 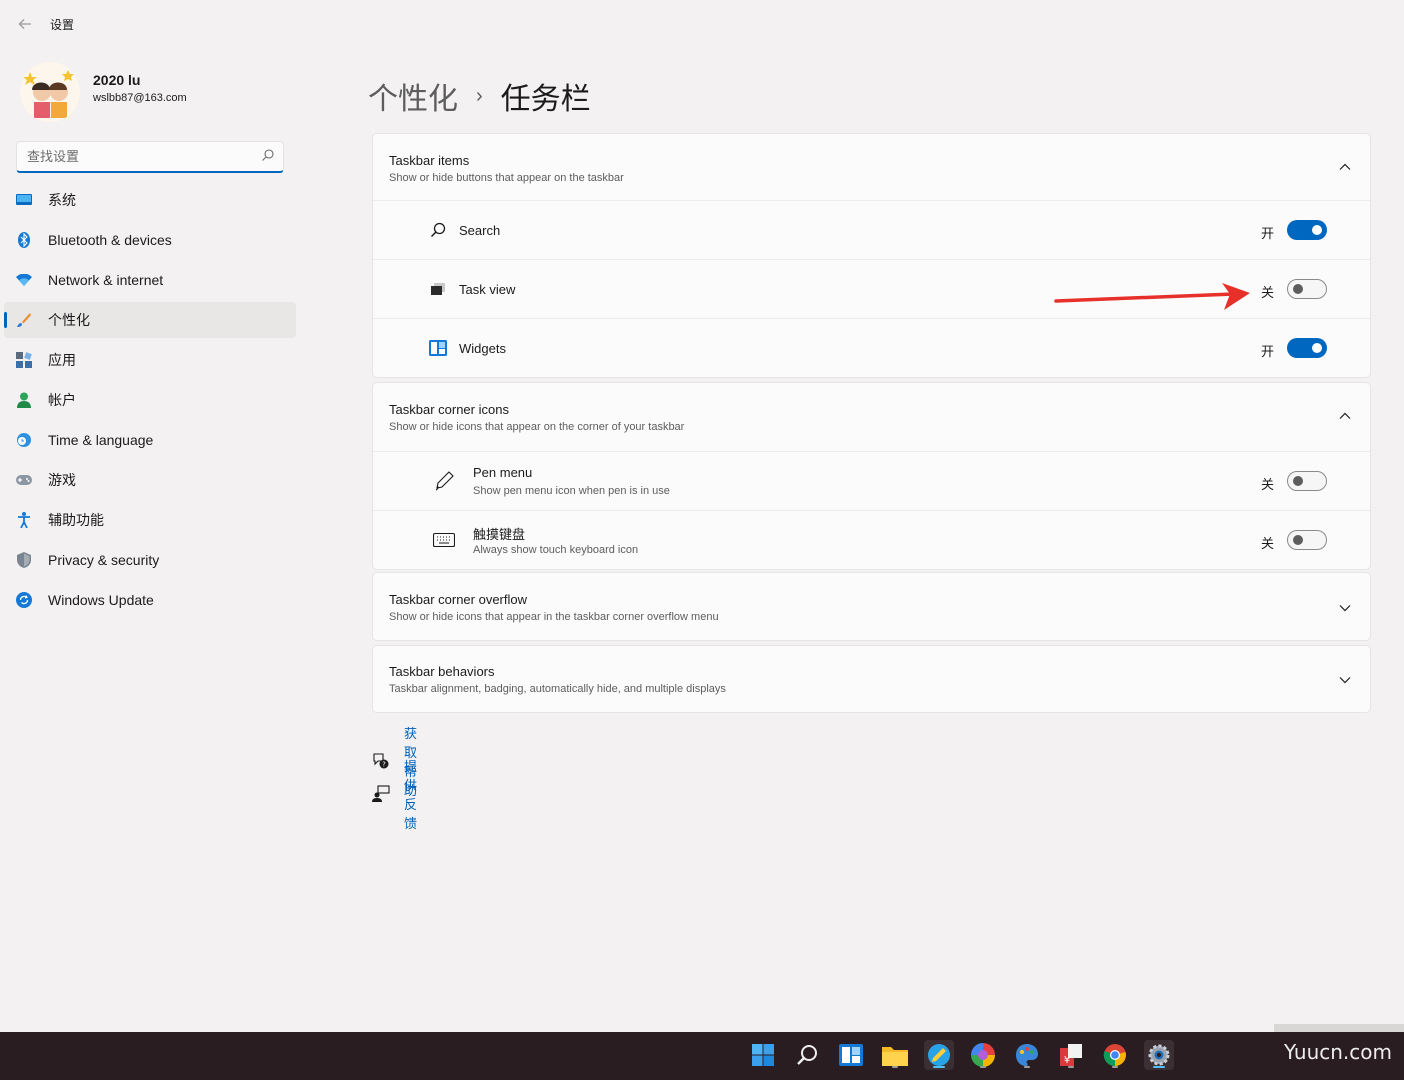 I want to click on widgets-row: Widgets 开, so click(x=871, y=347).